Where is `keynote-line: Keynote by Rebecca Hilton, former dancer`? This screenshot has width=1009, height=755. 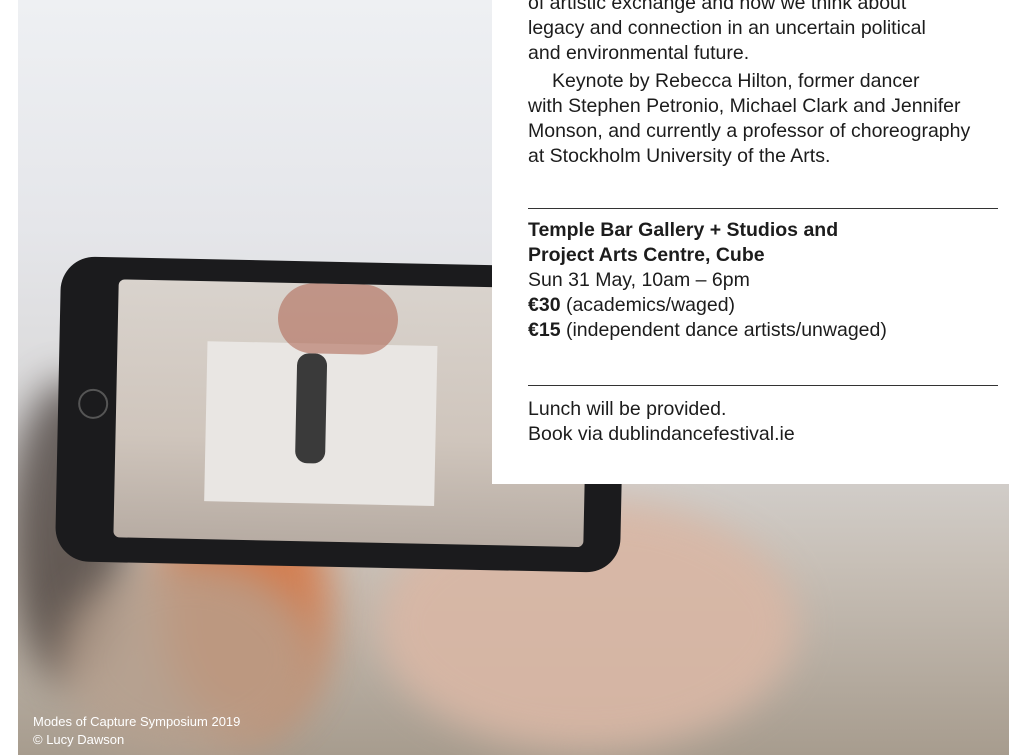
keynote-line: Keynote by Rebecca Hilton, former dancer is located at coordinates (736, 81).